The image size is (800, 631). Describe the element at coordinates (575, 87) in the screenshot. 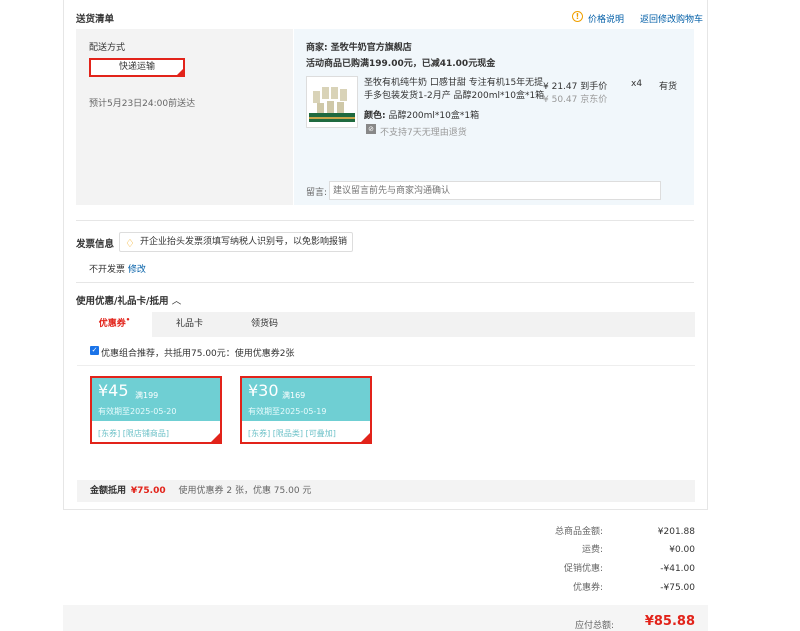

I see `product-price: ¥ 21.47 到手价` at that location.